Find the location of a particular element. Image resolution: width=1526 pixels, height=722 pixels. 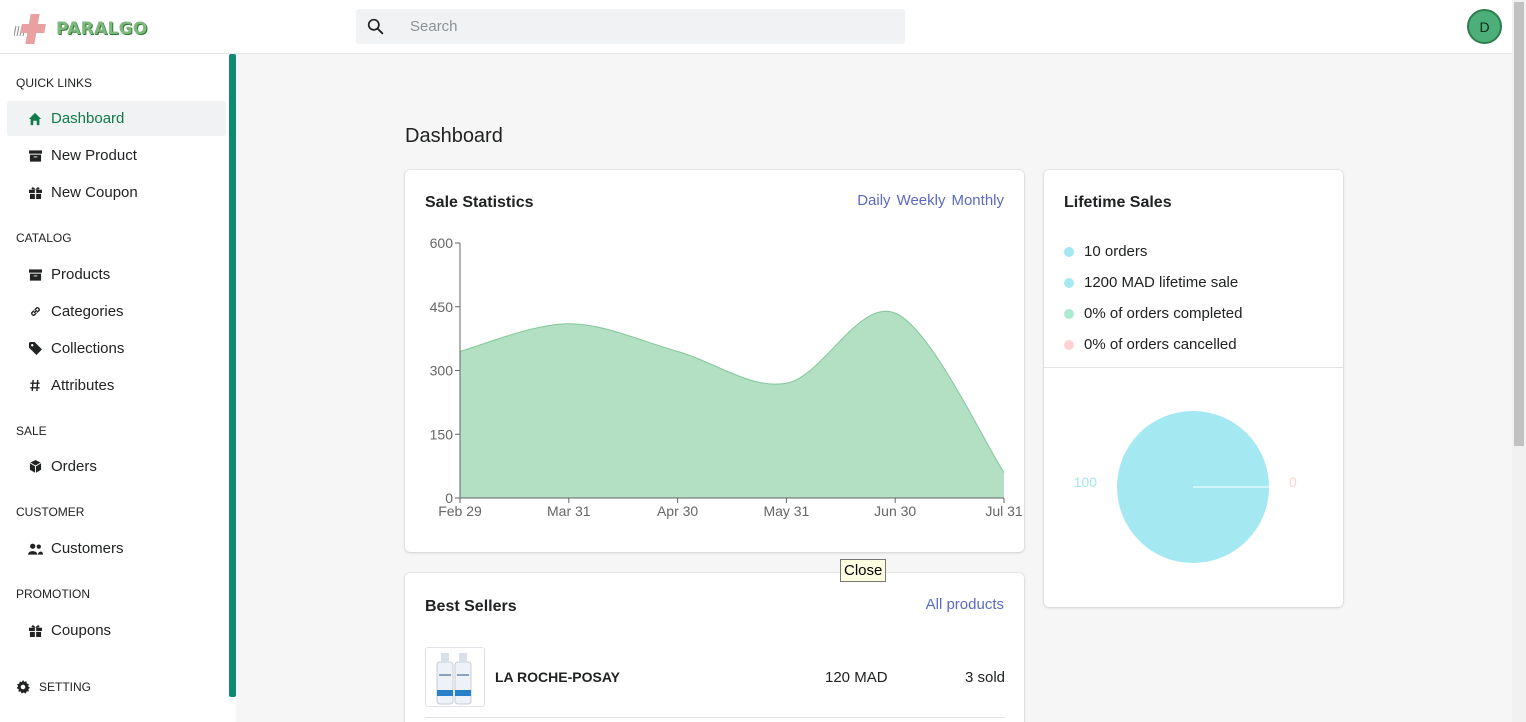

sidebar-item-collections: Collections is located at coordinates (116, 348).